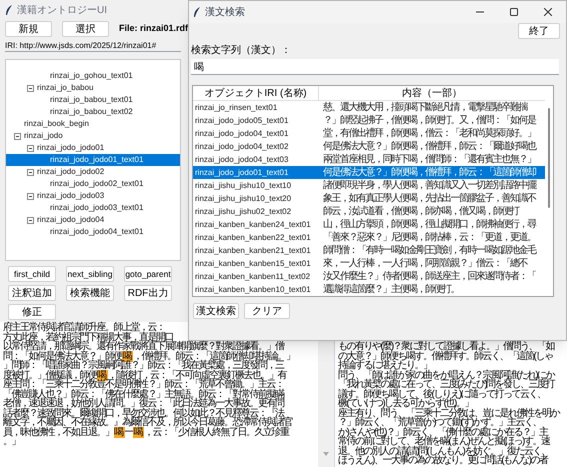 The width and height of the screenshot is (567, 467). Describe the element at coordinates (253, 290) in the screenshot. I see `table-cell-text: rinzai_kanben_kanben10_text01` at that location.